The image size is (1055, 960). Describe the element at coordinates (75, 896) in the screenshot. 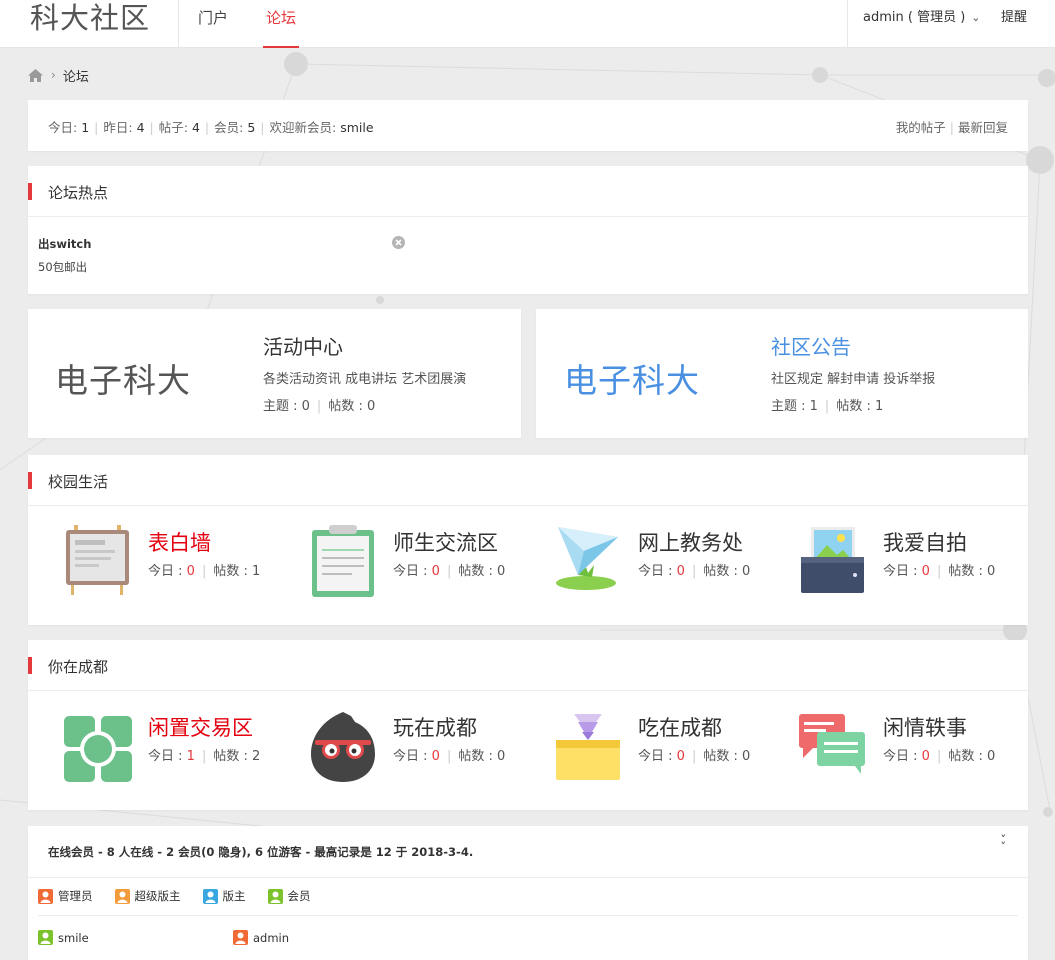

I see `legend-label: 管理员` at that location.